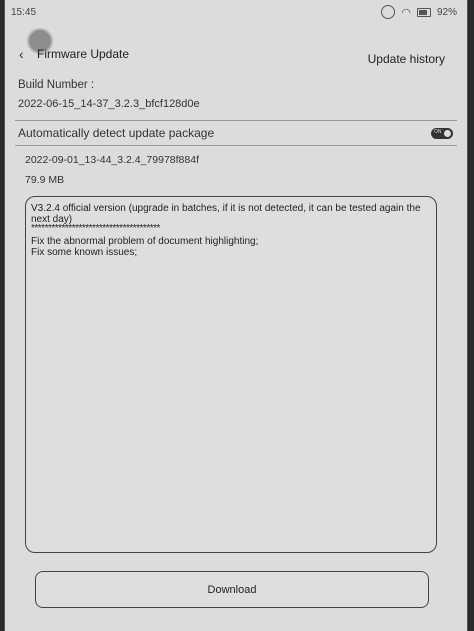  I want to click on header: ‹ Firmware Update Update history, so click(236, 49).